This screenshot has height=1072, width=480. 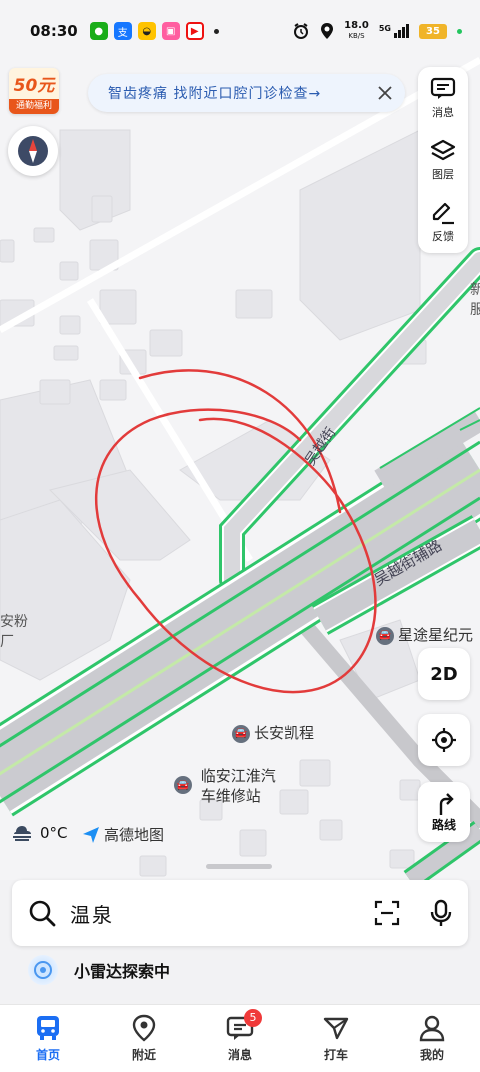 What do you see at coordinates (39, 833) in the screenshot?
I see `weather-widget: 0°C` at bounding box center [39, 833].